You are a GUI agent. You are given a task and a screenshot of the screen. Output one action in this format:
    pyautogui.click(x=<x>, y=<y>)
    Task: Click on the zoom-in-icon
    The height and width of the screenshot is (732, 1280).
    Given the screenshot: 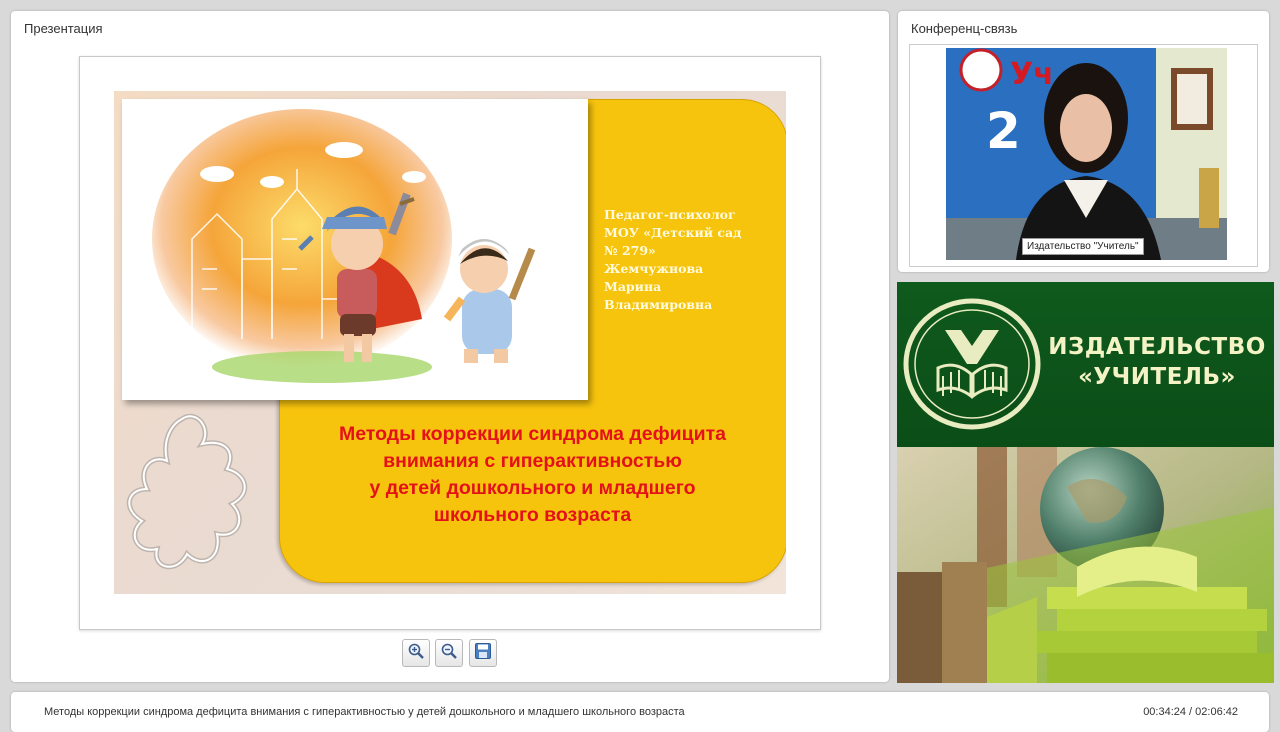 What is the action you would take?
    pyautogui.click(x=416, y=653)
    